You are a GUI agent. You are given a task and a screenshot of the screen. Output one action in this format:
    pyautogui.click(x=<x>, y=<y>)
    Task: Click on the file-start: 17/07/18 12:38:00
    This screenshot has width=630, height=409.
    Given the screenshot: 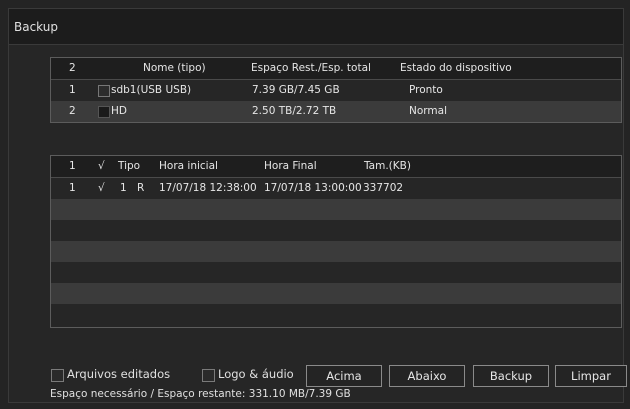 What is the action you would take?
    pyautogui.click(x=208, y=188)
    